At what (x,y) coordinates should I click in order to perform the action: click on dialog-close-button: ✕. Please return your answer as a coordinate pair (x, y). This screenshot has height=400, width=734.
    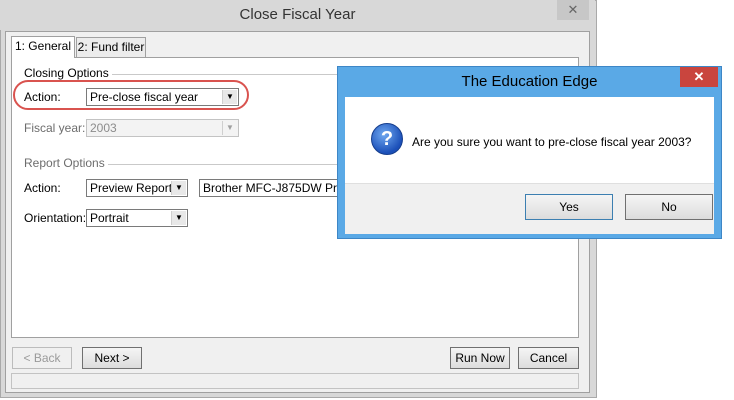
    Looking at the image, I should click on (699, 77).